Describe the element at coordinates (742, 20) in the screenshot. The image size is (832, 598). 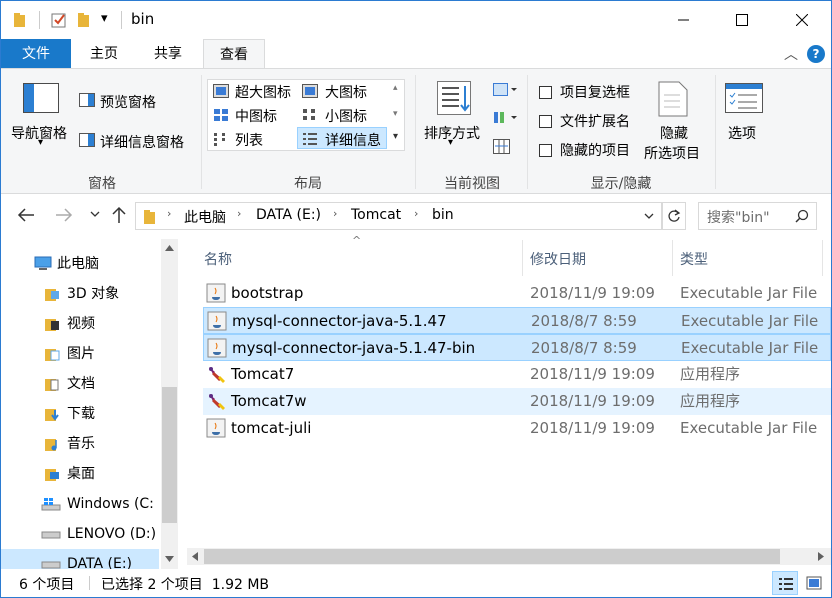
I see `maximize-button` at that location.